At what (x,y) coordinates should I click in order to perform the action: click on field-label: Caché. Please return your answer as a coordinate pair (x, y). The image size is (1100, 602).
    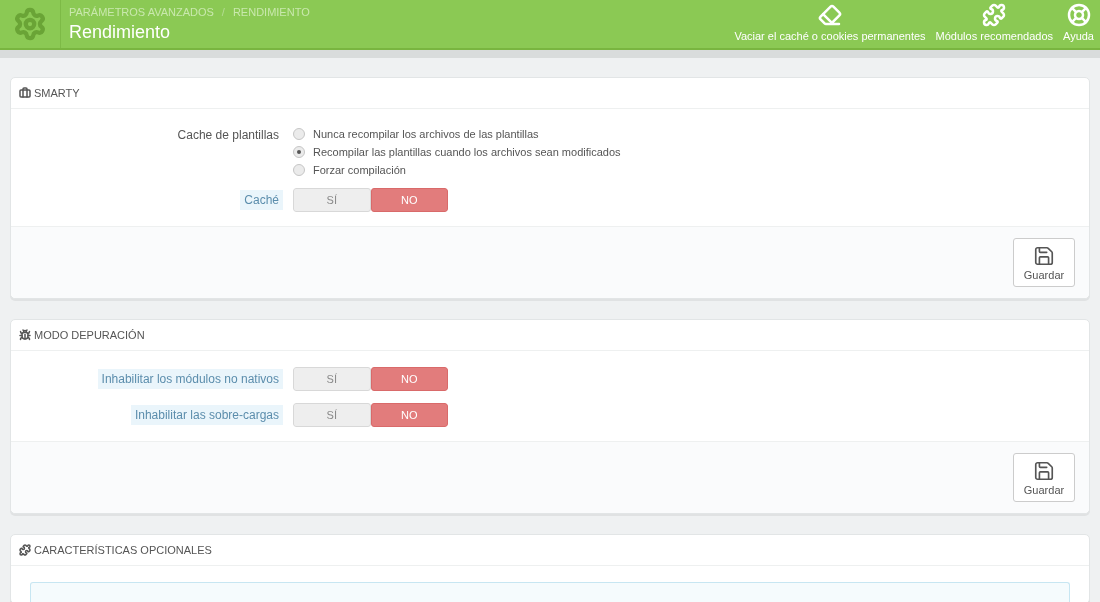
    Looking at the image, I should click on (261, 200).